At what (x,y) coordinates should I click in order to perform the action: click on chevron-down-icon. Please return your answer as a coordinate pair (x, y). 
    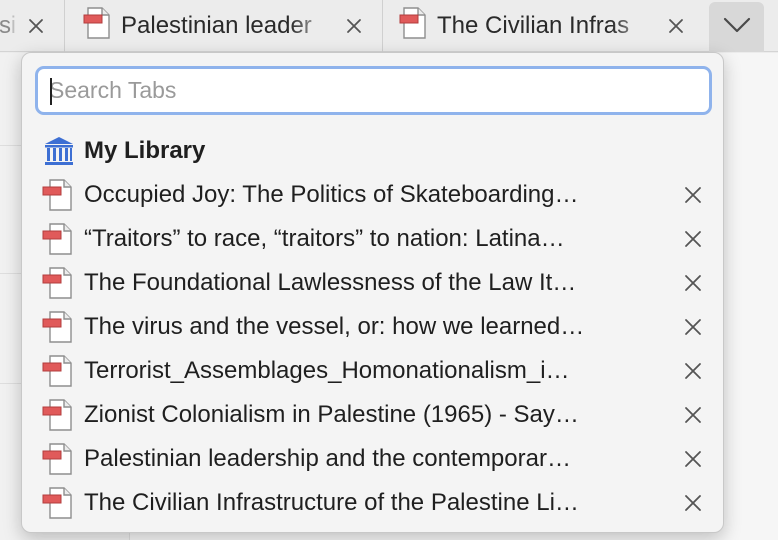
    Looking at the image, I should click on (737, 27).